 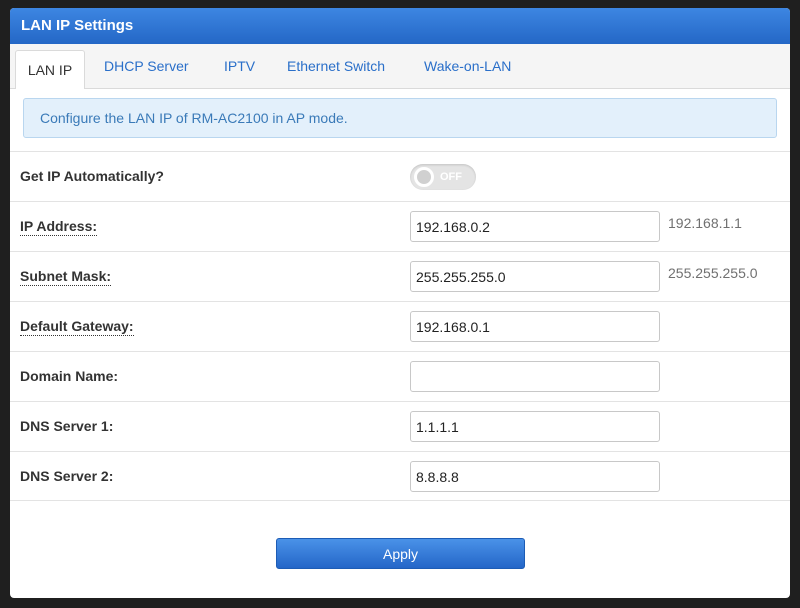 I want to click on panel-title: LAN IP Settings, so click(x=400, y=26).